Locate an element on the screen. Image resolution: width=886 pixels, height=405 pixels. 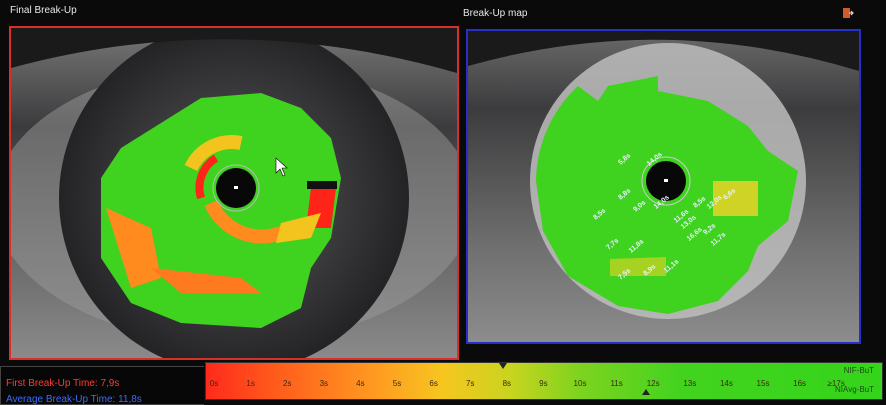
scale-tick: 5s is located at coordinates (397, 383).